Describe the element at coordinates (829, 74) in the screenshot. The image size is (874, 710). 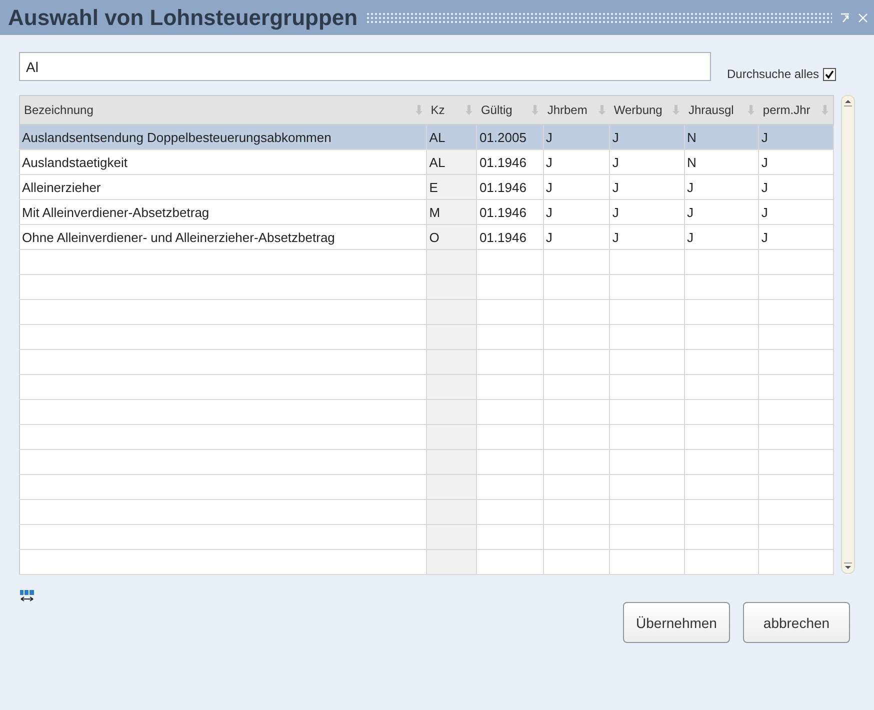
I see `search-all-checkbox` at that location.